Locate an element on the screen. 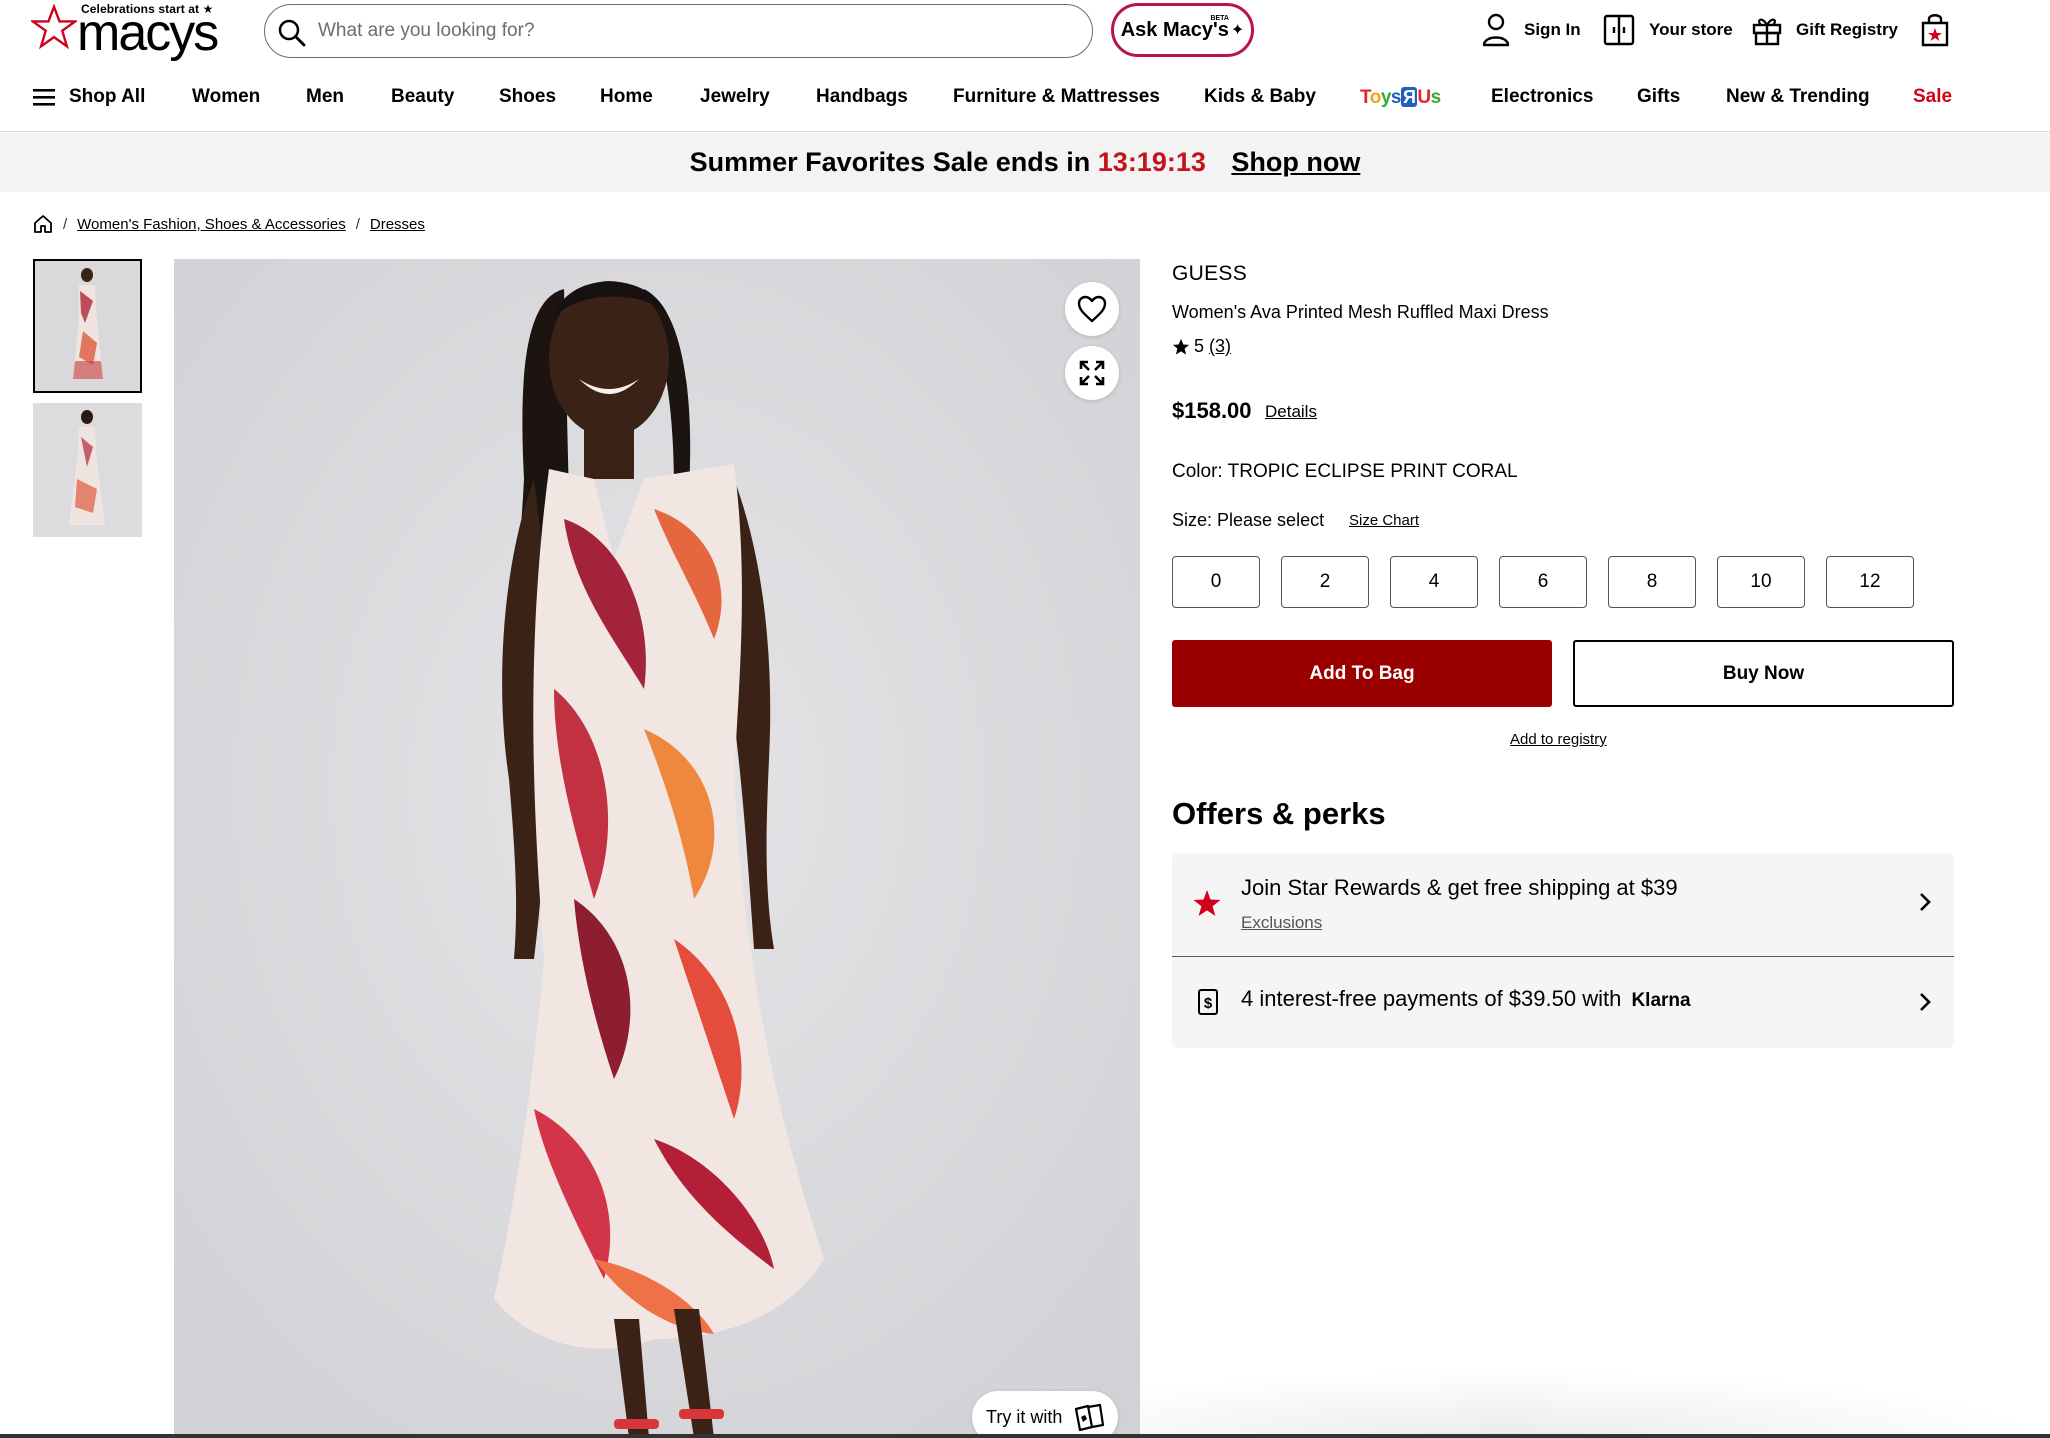 The width and height of the screenshot is (2050, 1438). nav-men: Men is located at coordinates (325, 97).